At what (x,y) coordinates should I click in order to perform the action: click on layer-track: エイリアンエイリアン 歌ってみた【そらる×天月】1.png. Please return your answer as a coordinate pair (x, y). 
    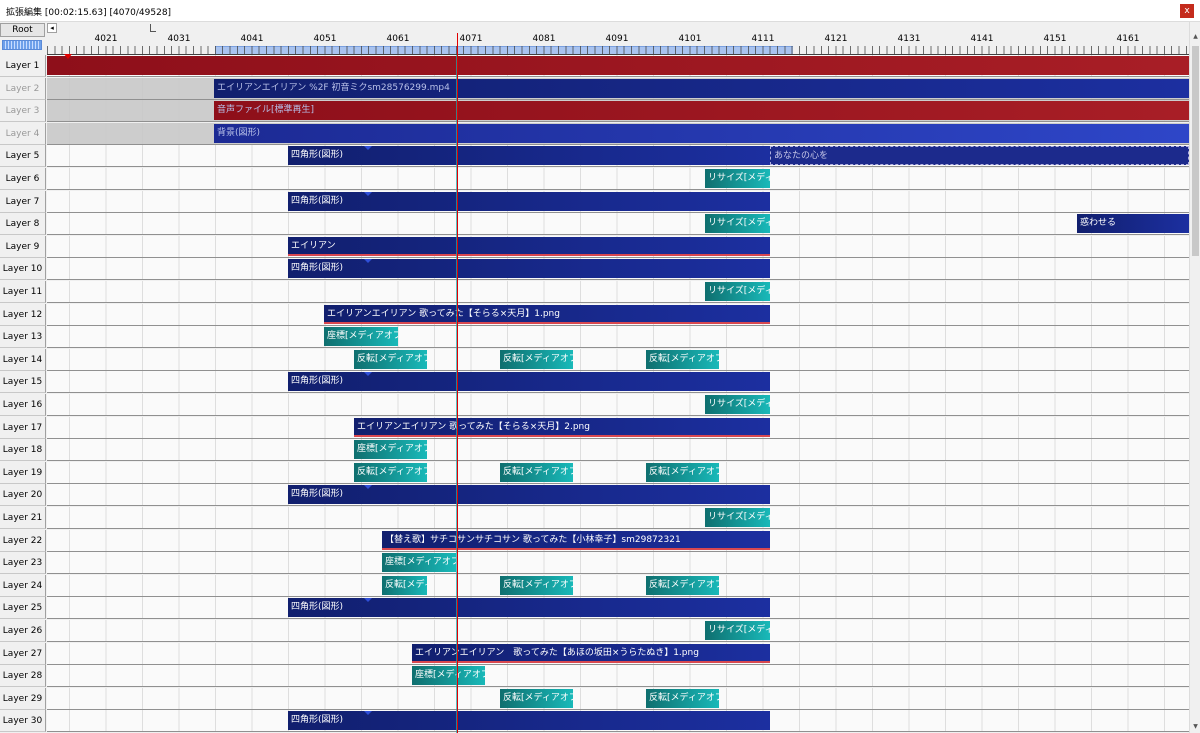
    Looking at the image, I should click on (618, 314).